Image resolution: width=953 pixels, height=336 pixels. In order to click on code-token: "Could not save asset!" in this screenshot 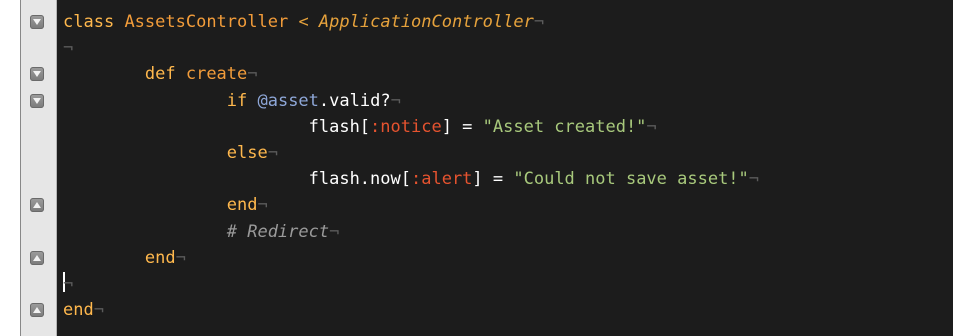, I will do `click(631, 179)`.